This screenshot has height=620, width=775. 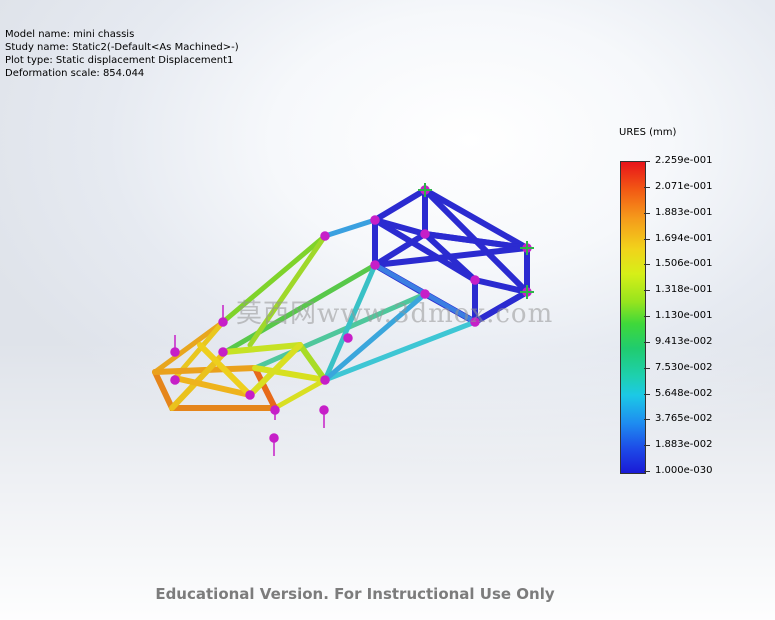 I want to click on legend-tick-label: 1.883e-002, so click(x=677, y=444).